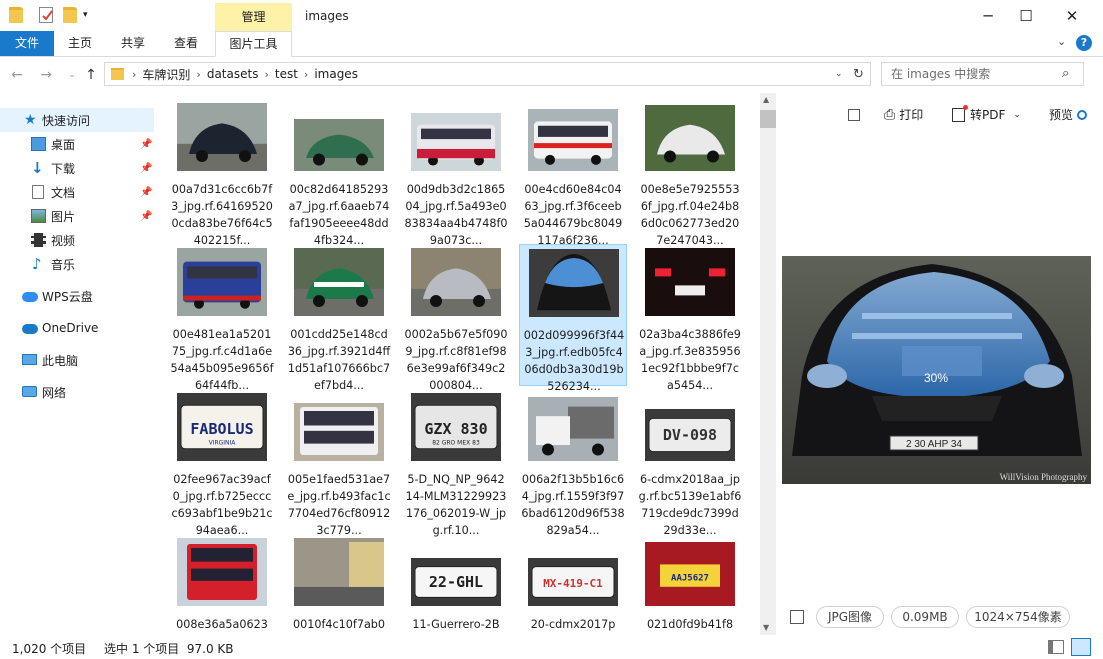 The width and height of the screenshot is (1103, 659). Describe the element at coordinates (982, 74) in the screenshot. I see `search-input: 在 images 中搜索` at that location.